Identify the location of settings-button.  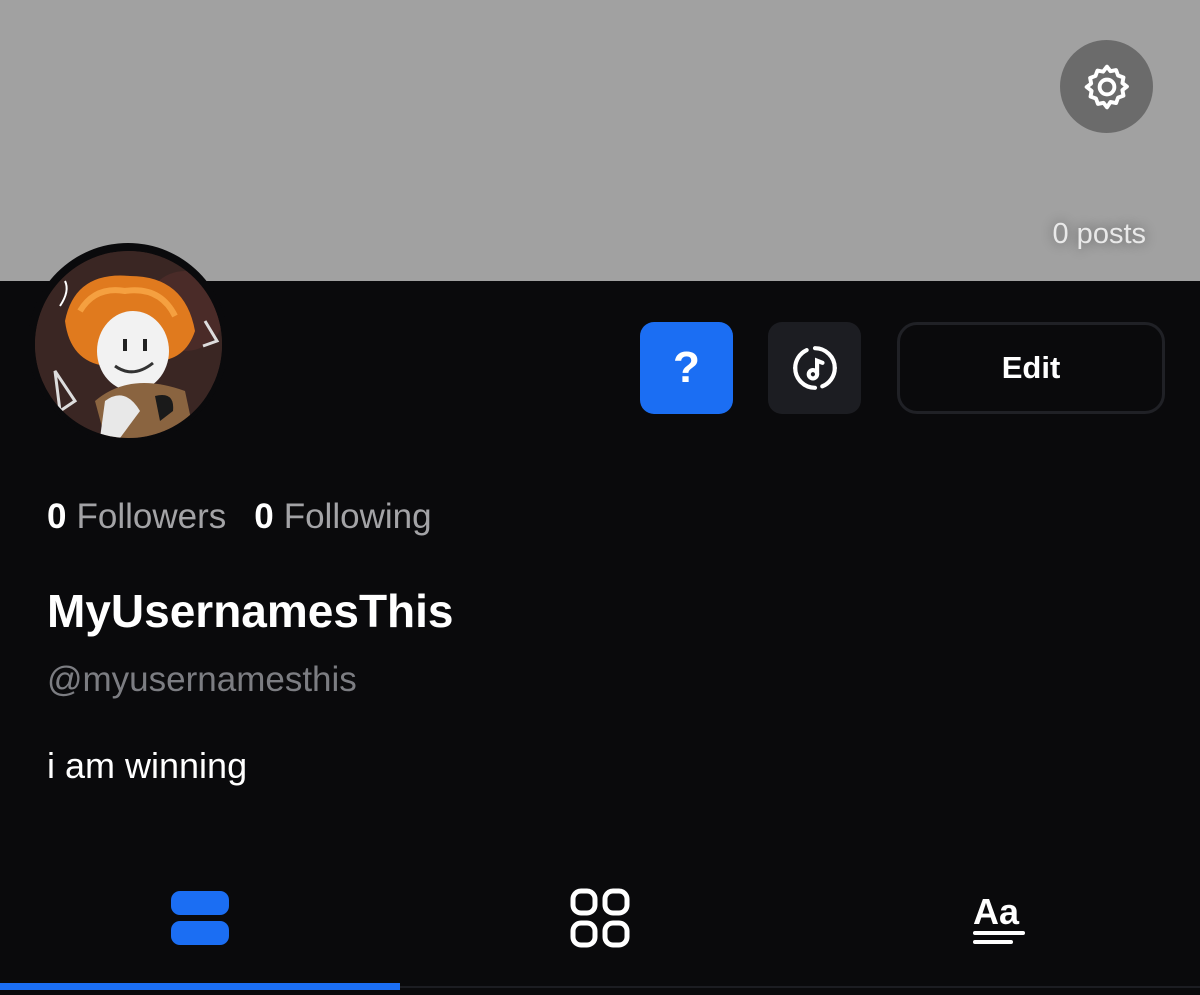
(1106, 86).